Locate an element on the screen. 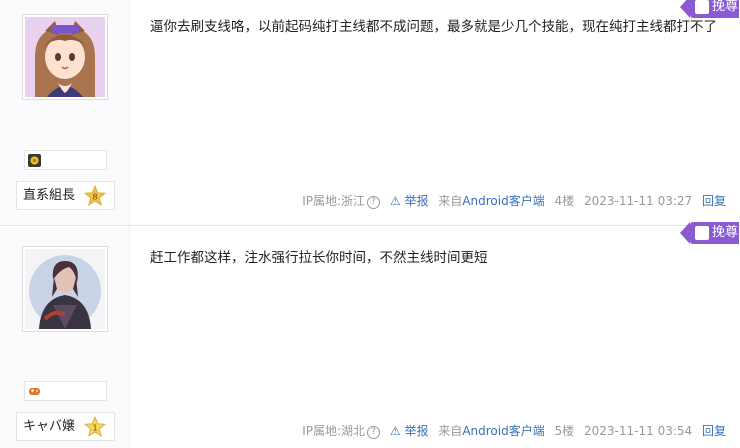 Image resolution: width=740 pixels, height=448 pixels. floor-number: 4楼 is located at coordinates (564, 201).